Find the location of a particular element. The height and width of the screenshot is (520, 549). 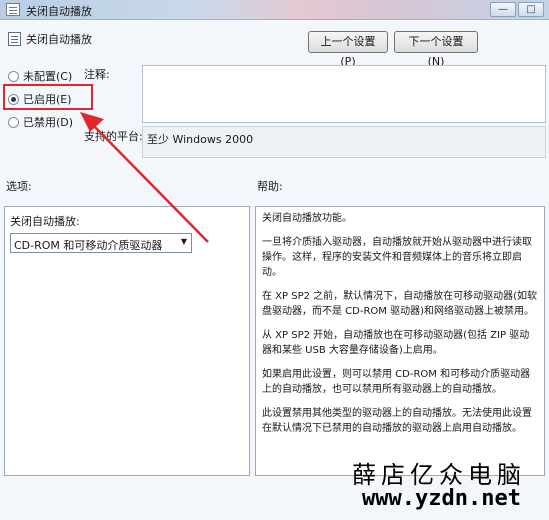

watermark-text: 薛店亿众电脑 is located at coordinates (439, 475).